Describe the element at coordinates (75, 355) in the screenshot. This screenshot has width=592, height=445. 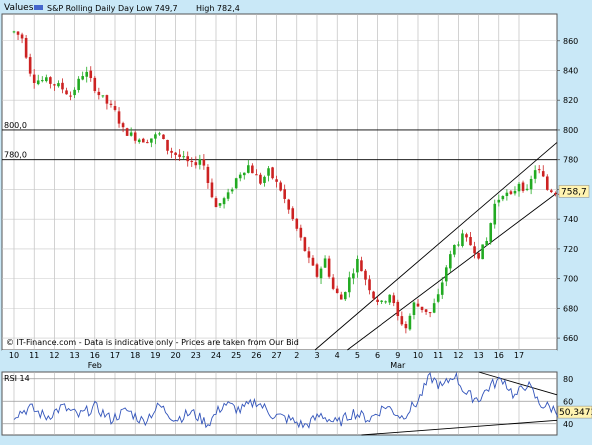
I see `x-tick-label: 13` at that location.